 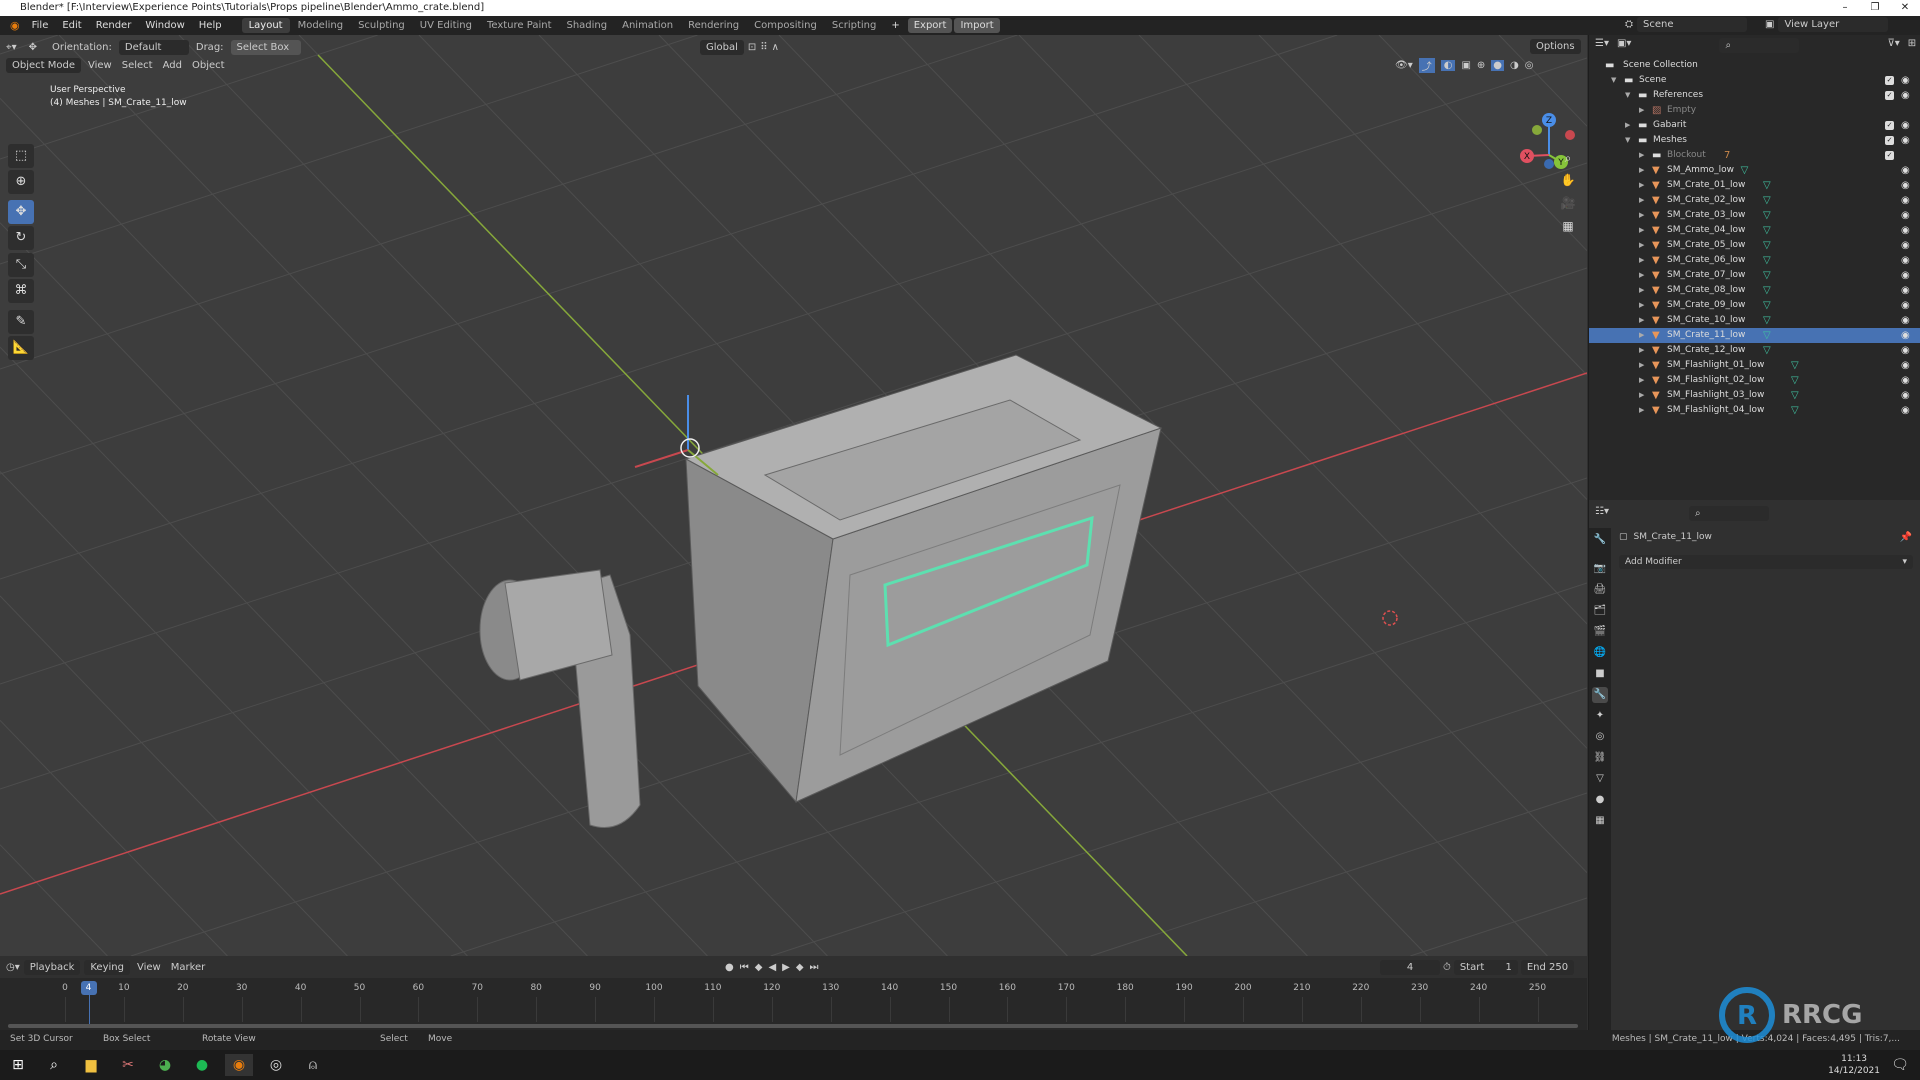 I want to click on outliner-row: ▶ ▼ SM_Crate_06_low ▽ ◉, so click(x=1754, y=260).